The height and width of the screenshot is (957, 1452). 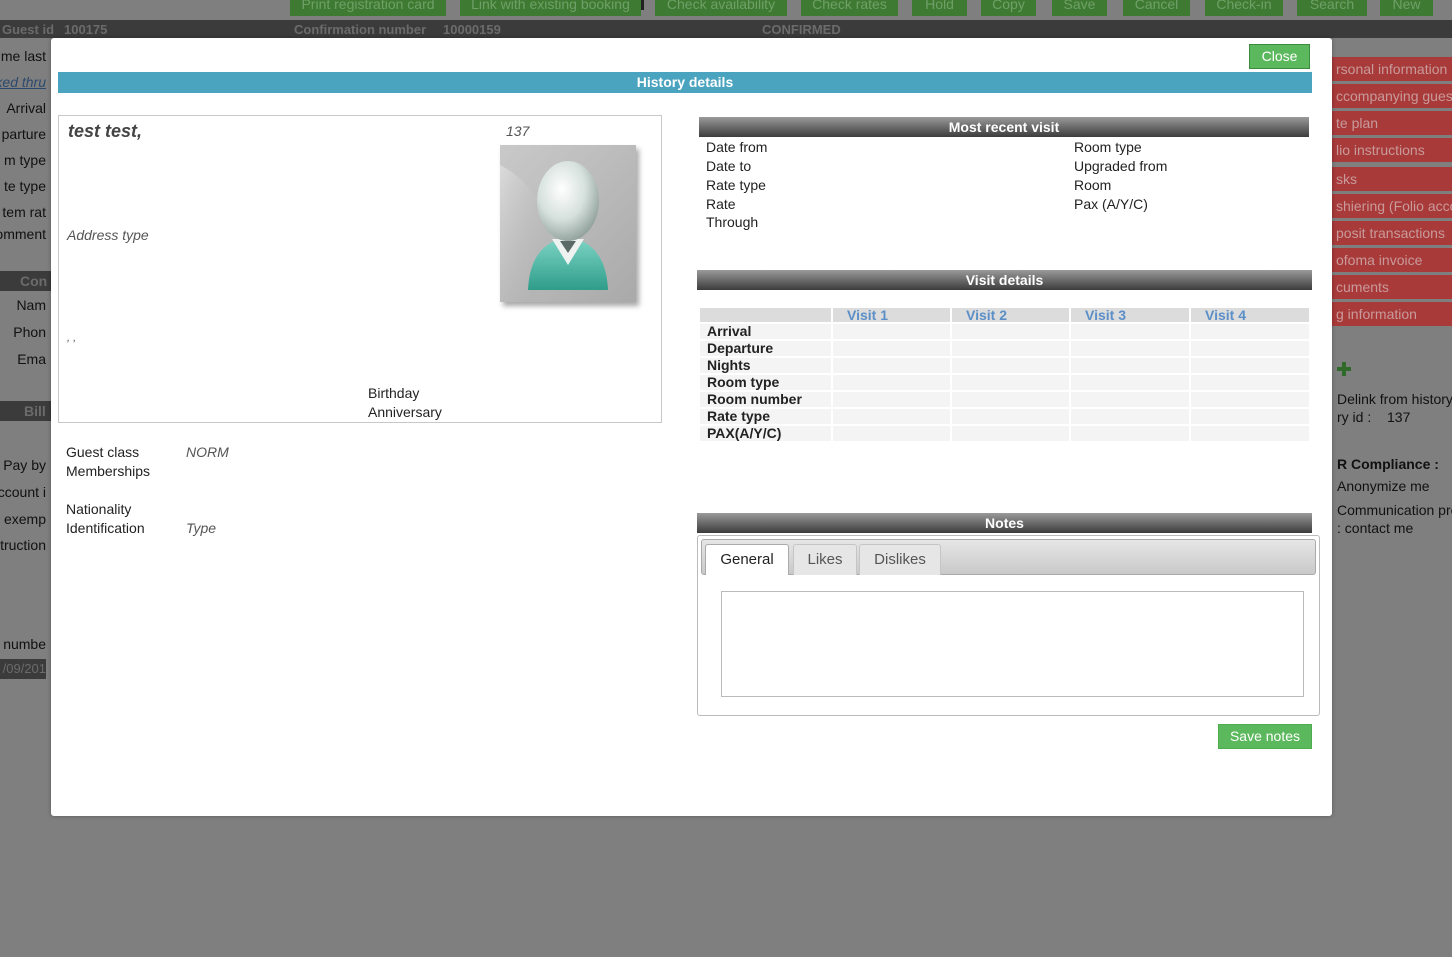 I want to click on visit-1-header: Visit 1, so click(x=891, y=315).